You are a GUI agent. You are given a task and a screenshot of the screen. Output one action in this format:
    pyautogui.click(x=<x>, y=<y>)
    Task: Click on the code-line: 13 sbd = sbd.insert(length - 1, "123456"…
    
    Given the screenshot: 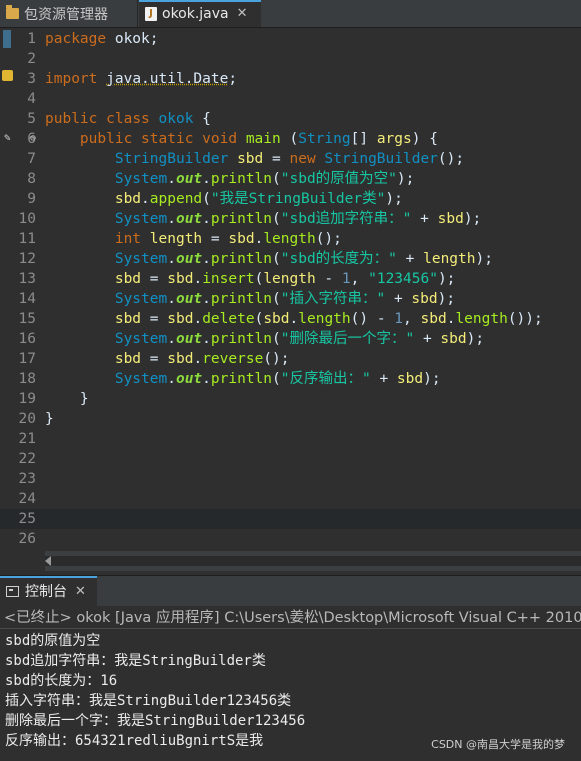 What is the action you would take?
    pyautogui.click(x=290, y=279)
    